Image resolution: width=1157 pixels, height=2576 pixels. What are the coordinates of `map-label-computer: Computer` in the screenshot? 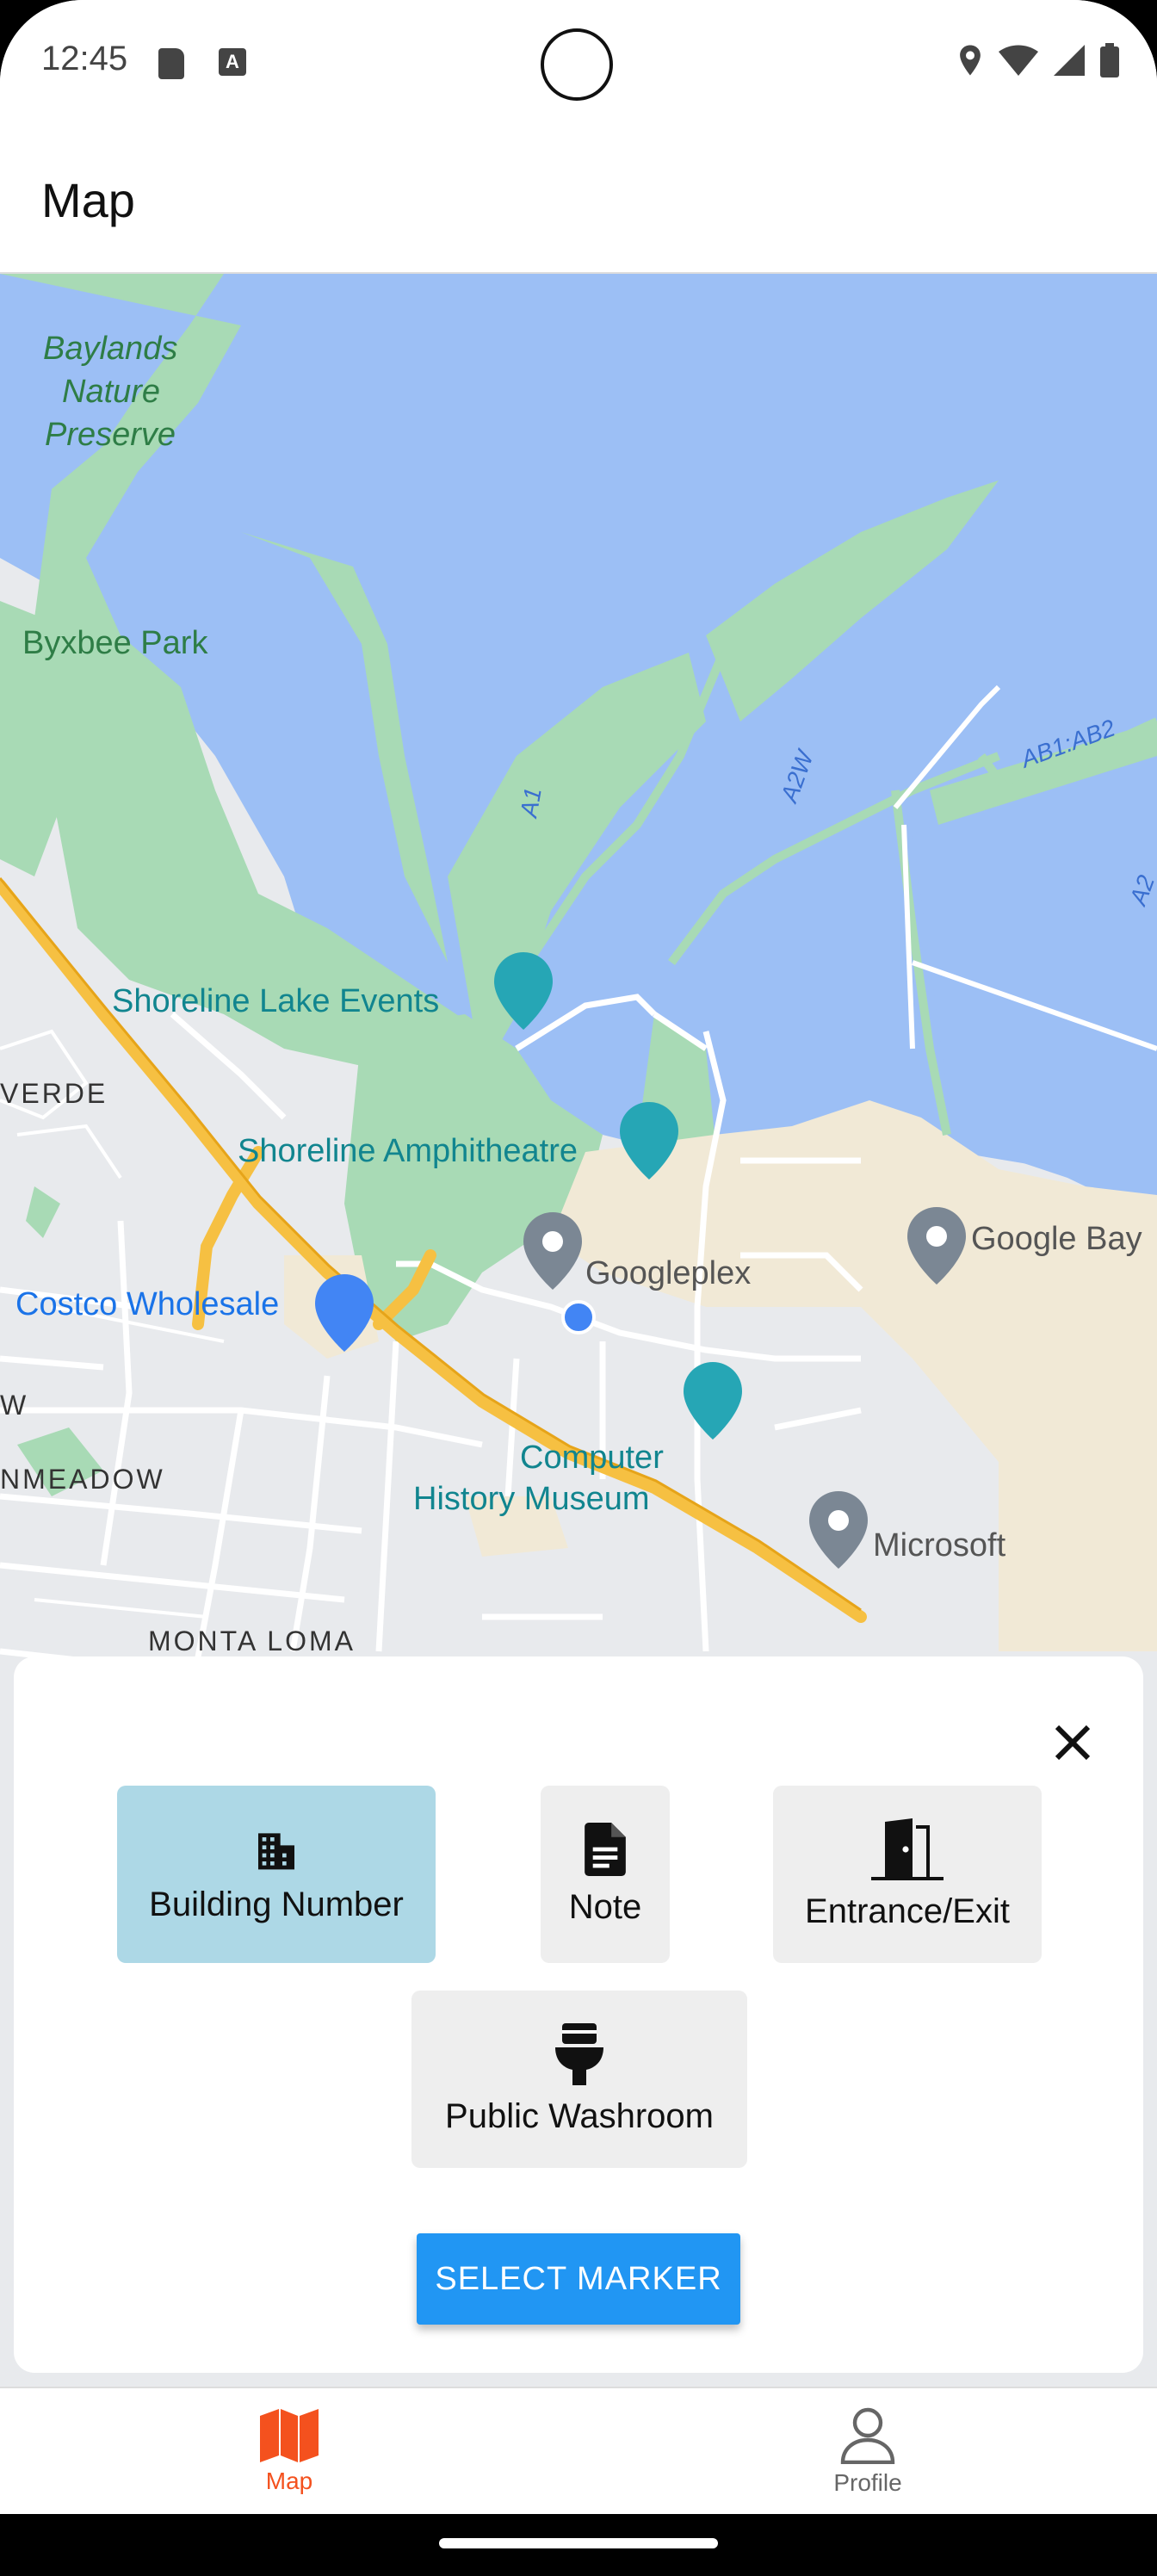 It's located at (592, 1458).